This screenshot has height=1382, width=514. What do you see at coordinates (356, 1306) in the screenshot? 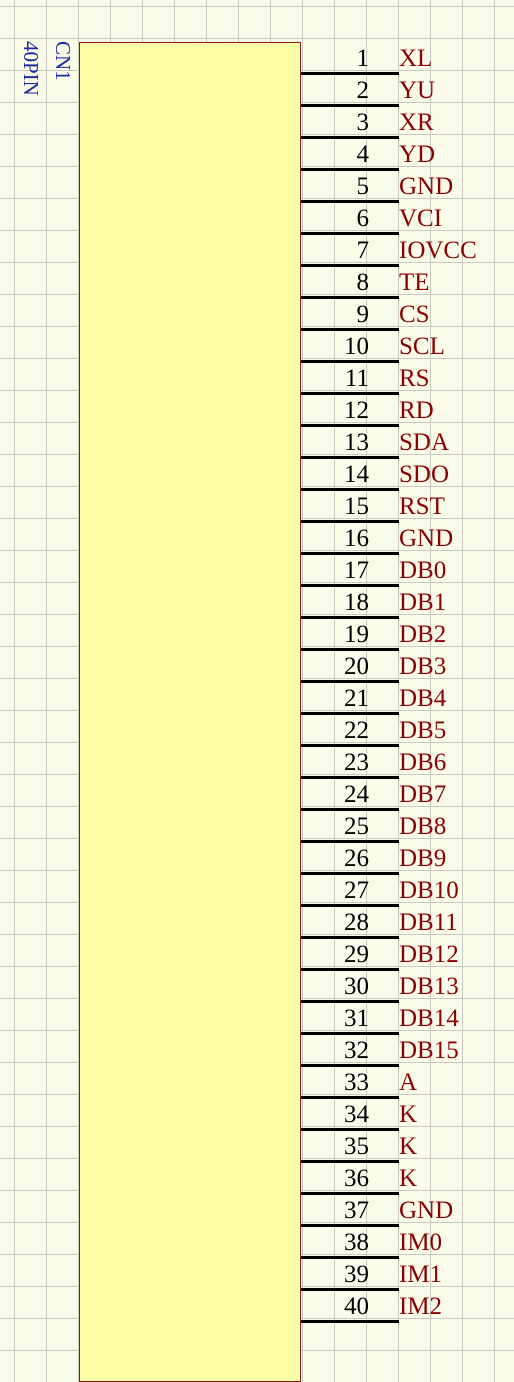
I see `pin-number: 40` at bounding box center [356, 1306].